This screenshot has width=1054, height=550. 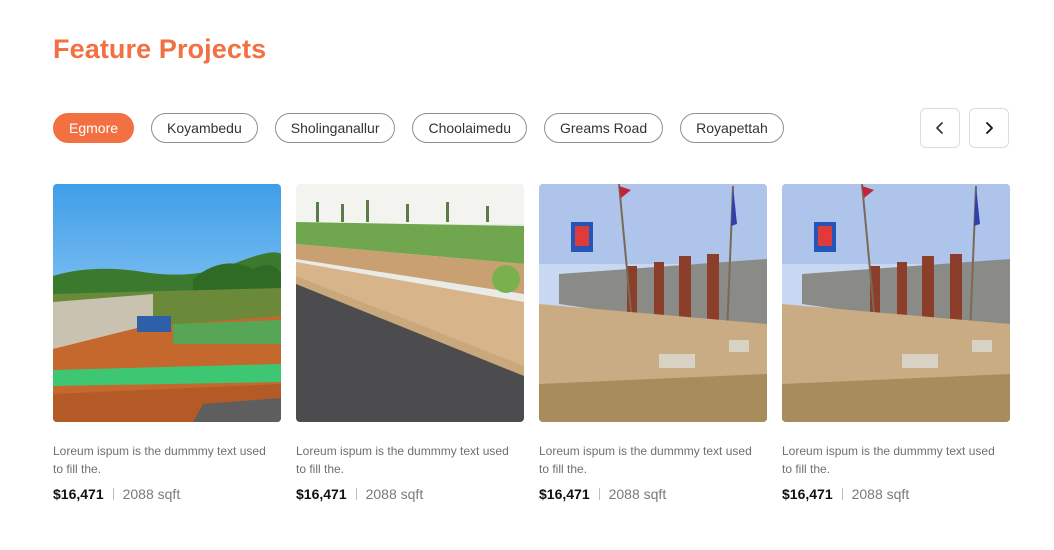 I want to click on chevron-left-icon, so click(x=939, y=128).